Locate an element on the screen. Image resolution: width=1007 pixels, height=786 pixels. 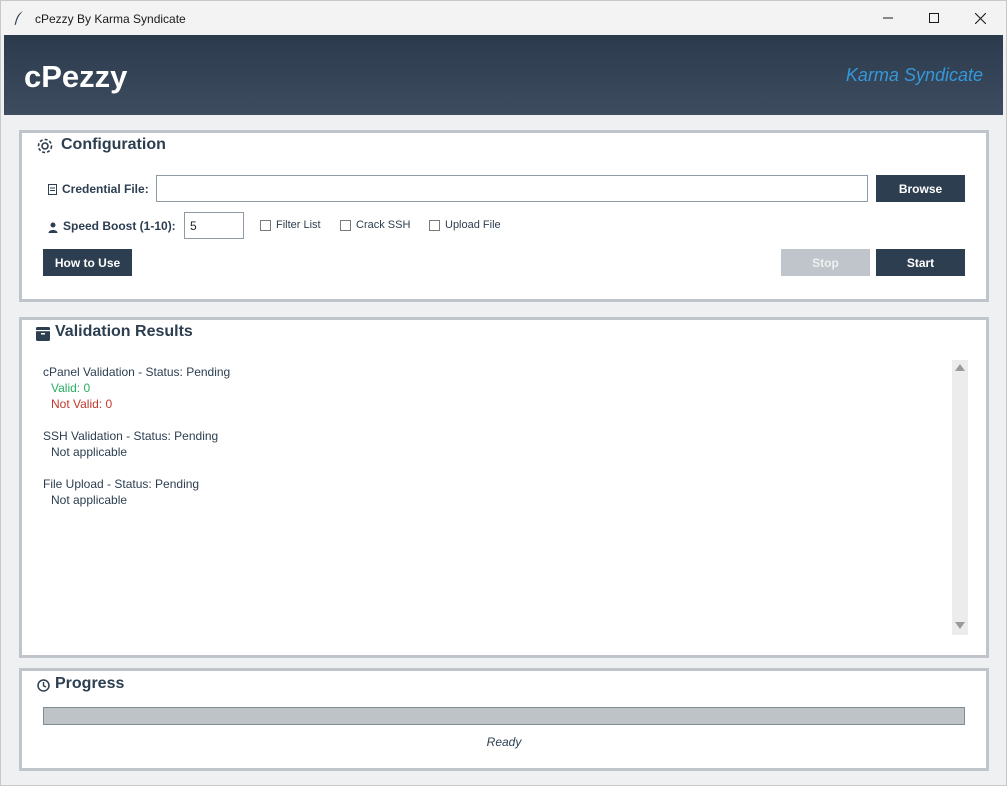
crack-ssh-checkbox: Crack SSH is located at coordinates (375, 225).